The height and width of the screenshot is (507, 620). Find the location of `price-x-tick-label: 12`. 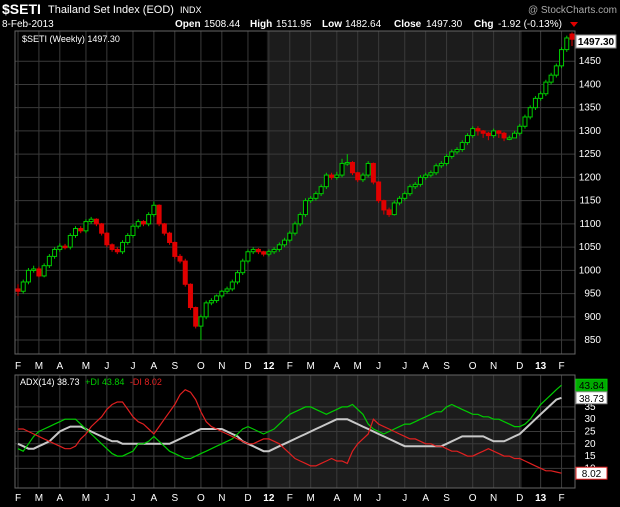

price-x-tick-label: 12 is located at coordinates (269, 366).